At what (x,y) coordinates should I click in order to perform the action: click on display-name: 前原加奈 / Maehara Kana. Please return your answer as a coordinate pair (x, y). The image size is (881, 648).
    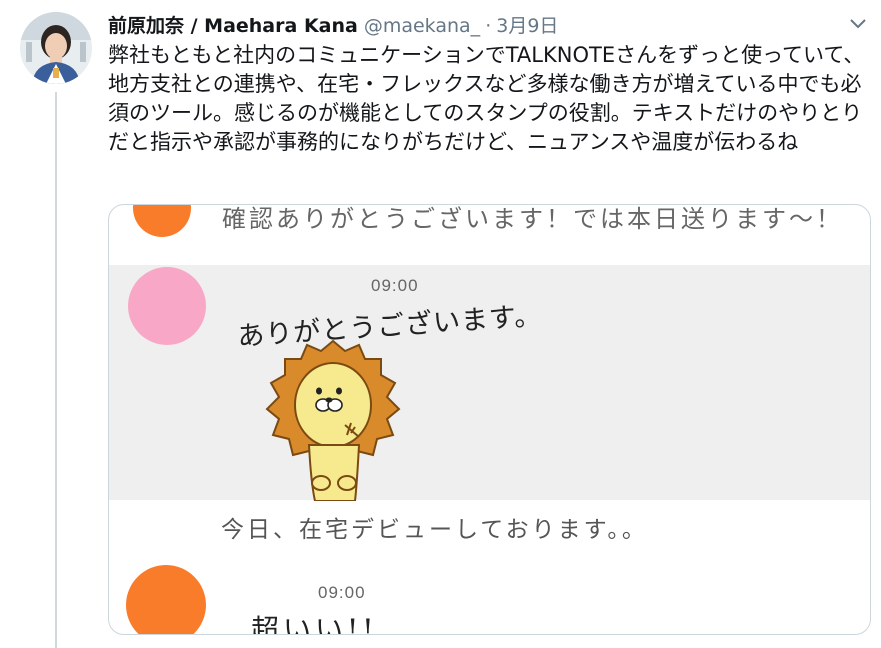
    Looking at the image, I should click on (233, 24).